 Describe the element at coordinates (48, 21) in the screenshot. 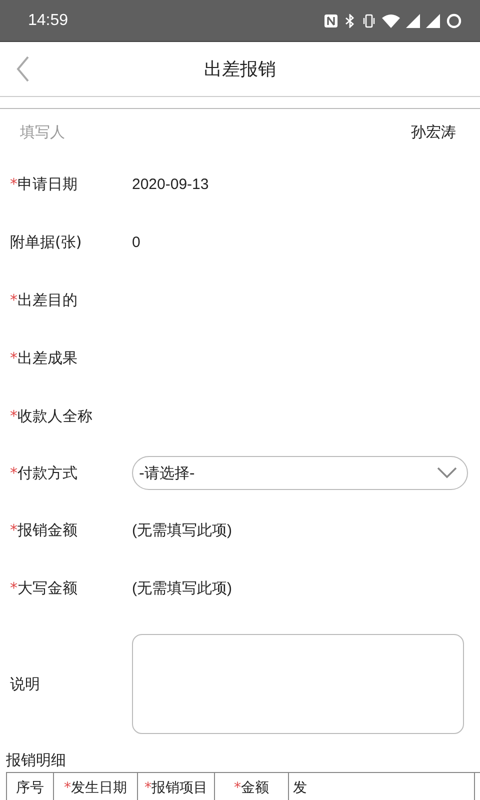

I see `status-time: 14:59` at that location.